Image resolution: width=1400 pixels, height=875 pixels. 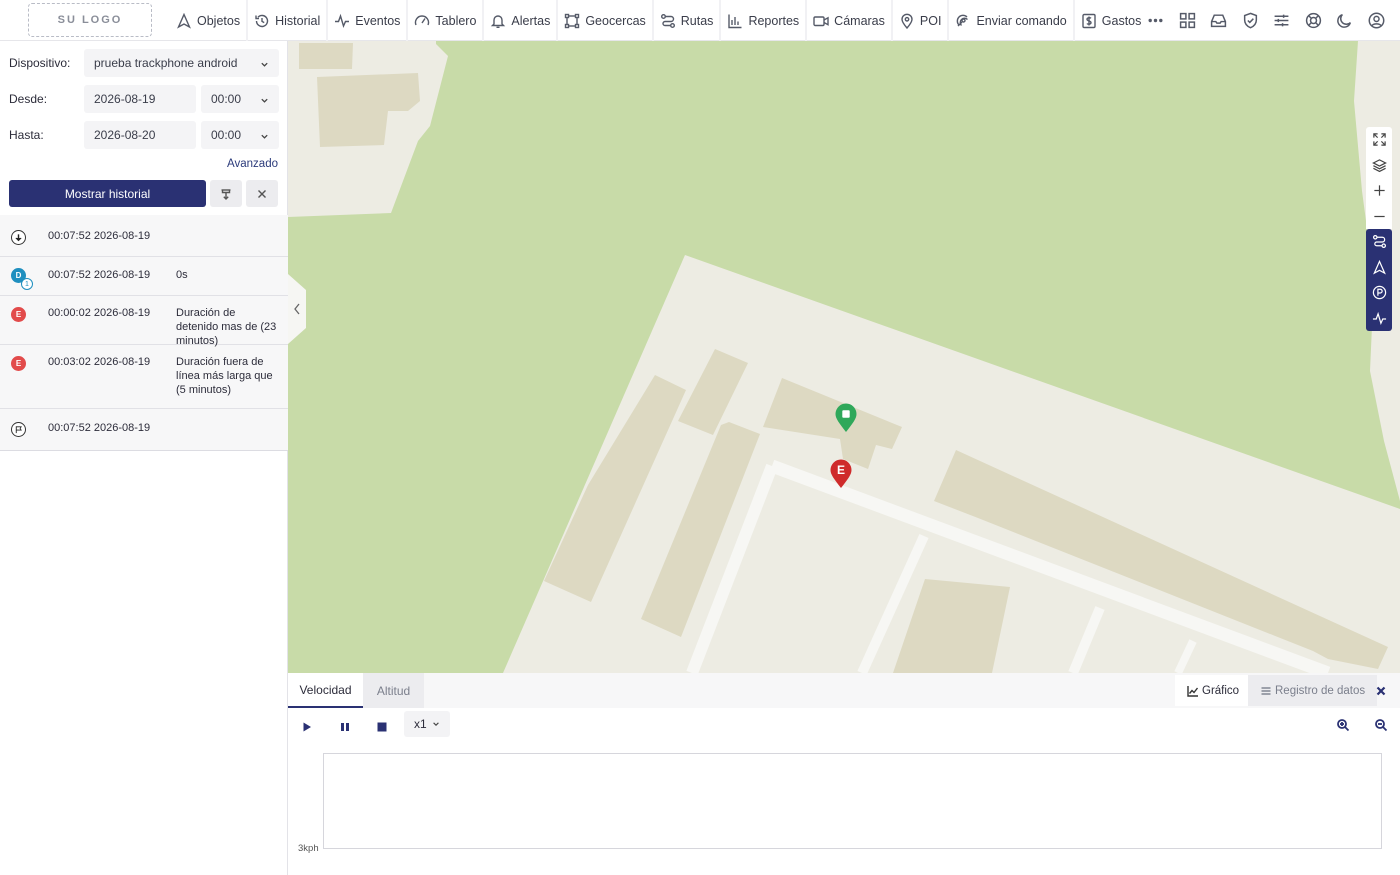 I want to click on zoom-in-icon, so click(x=1379, y=191).